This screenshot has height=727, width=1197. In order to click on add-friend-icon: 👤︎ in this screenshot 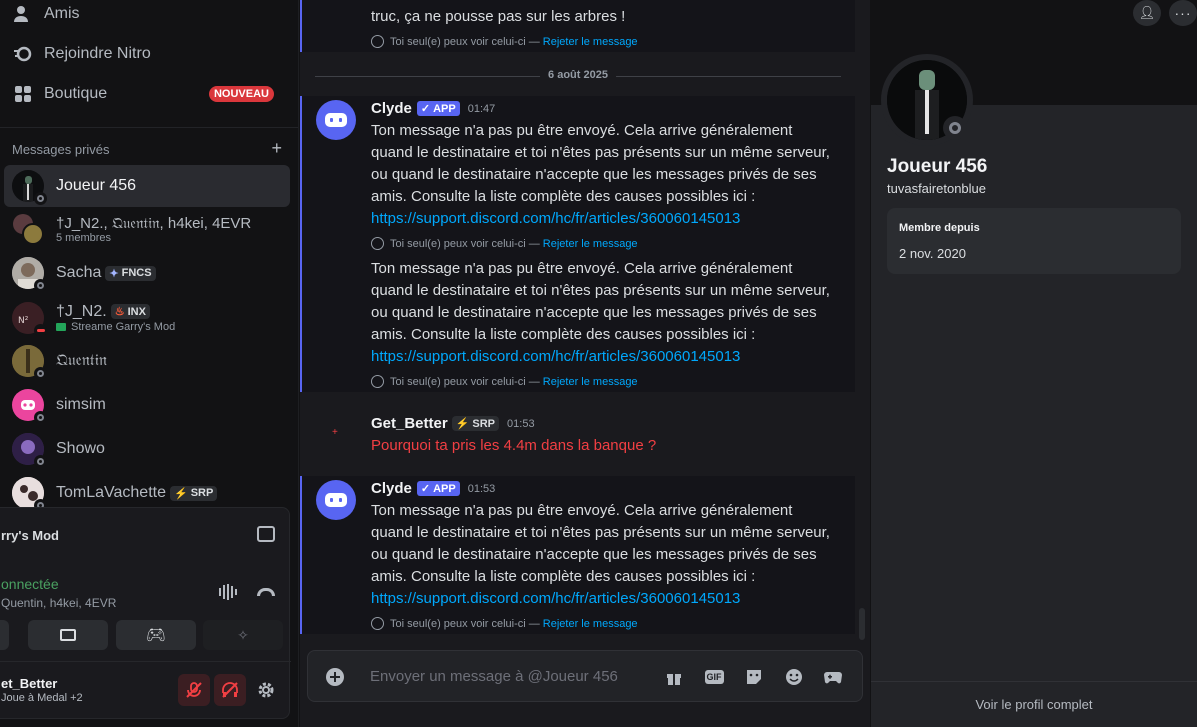, I will do `click(1147, 12)`.